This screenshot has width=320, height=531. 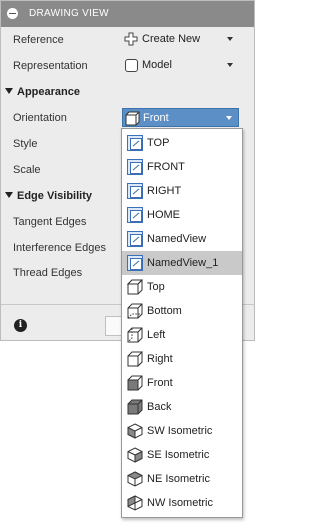 I want to click on model-icon, so click(x=131, y=65).